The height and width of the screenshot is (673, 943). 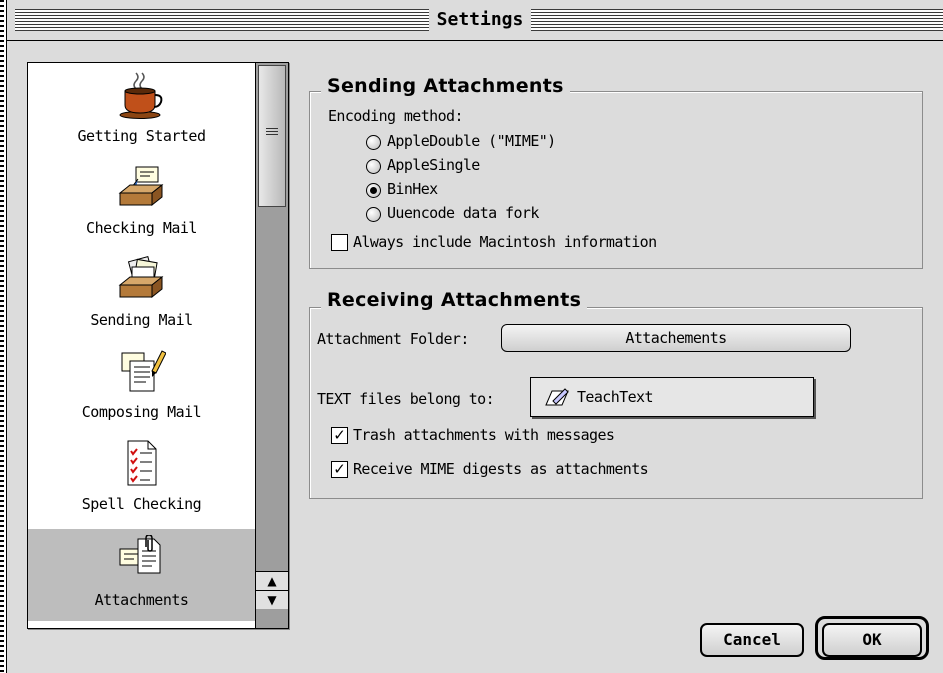 What do you see at coordinates (471, 141) in the screenshot?
I see `radio-appledouble-label: AppleDouble ("MIME")` at bounding box center [471, 141].